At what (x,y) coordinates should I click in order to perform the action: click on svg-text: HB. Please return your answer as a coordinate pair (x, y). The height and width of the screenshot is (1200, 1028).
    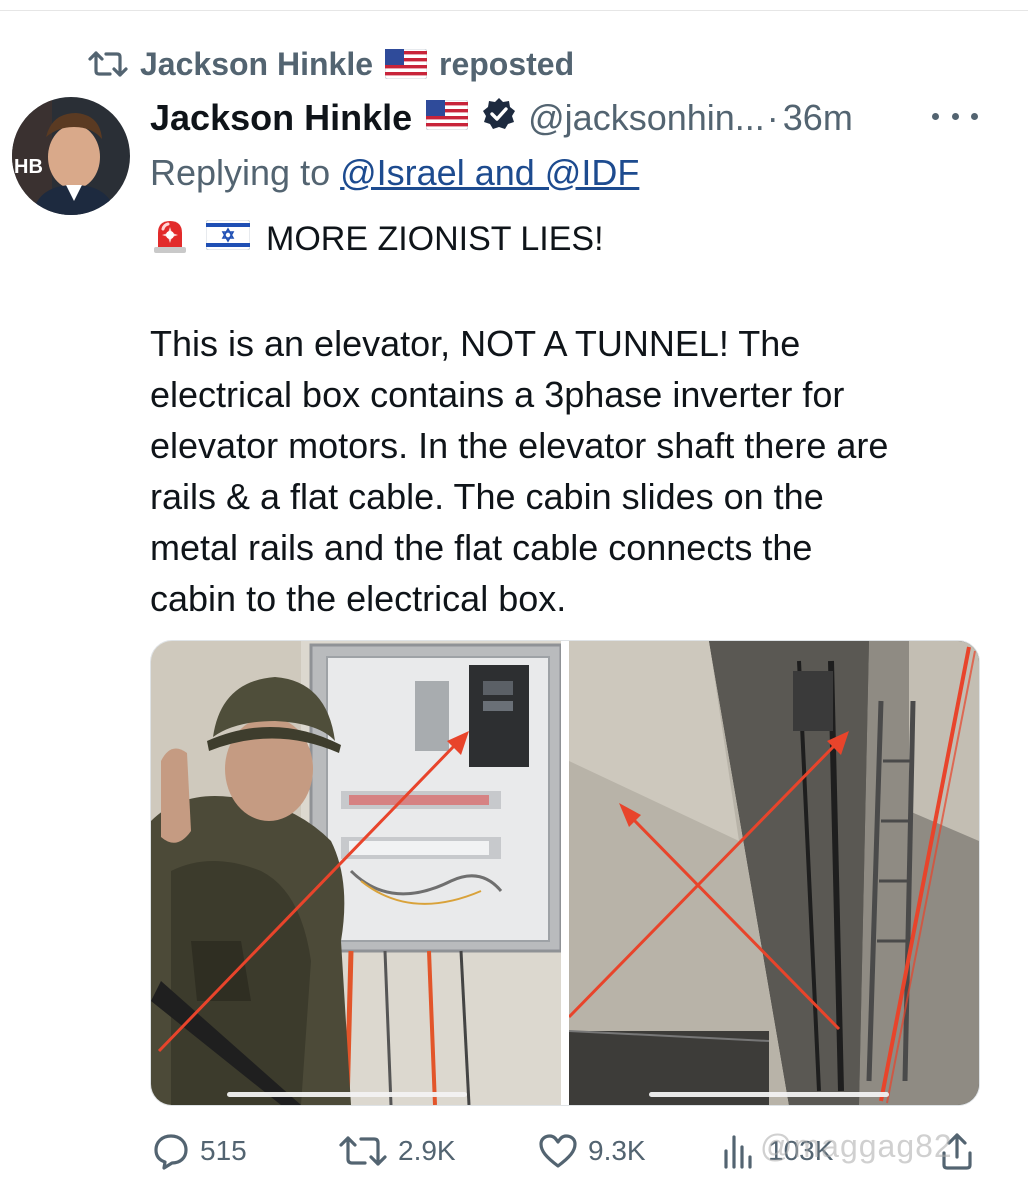
    Looking at the image, I should click on (28, 167).